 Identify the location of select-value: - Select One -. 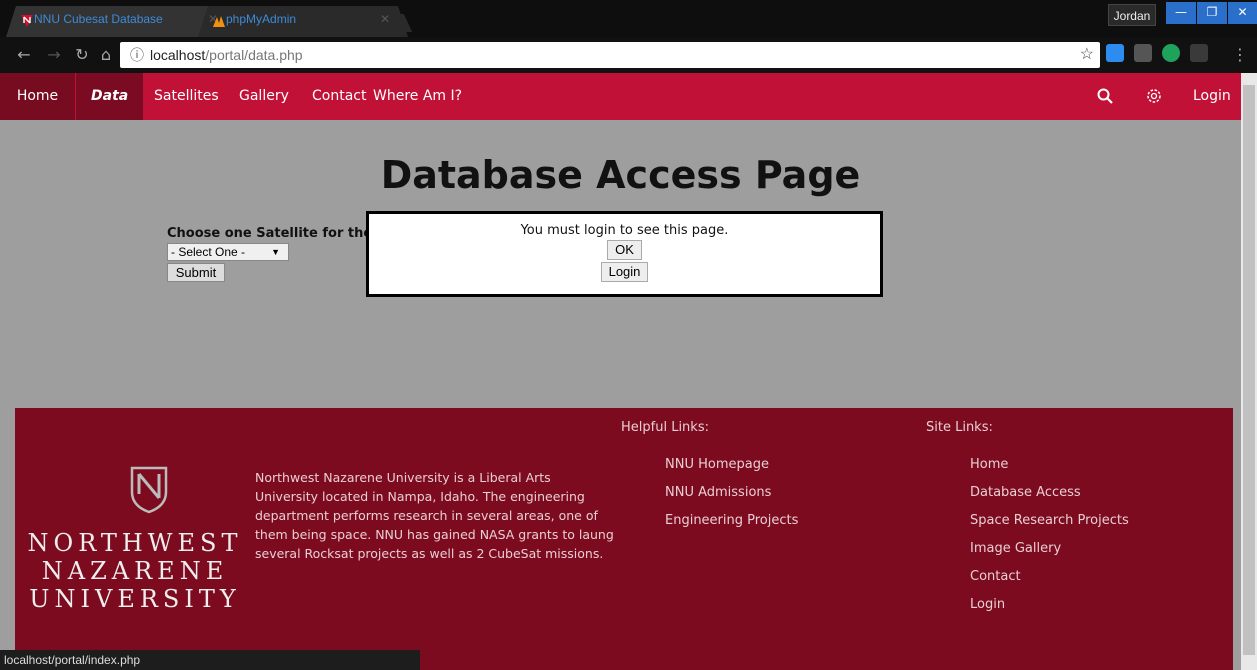
(208, 252).